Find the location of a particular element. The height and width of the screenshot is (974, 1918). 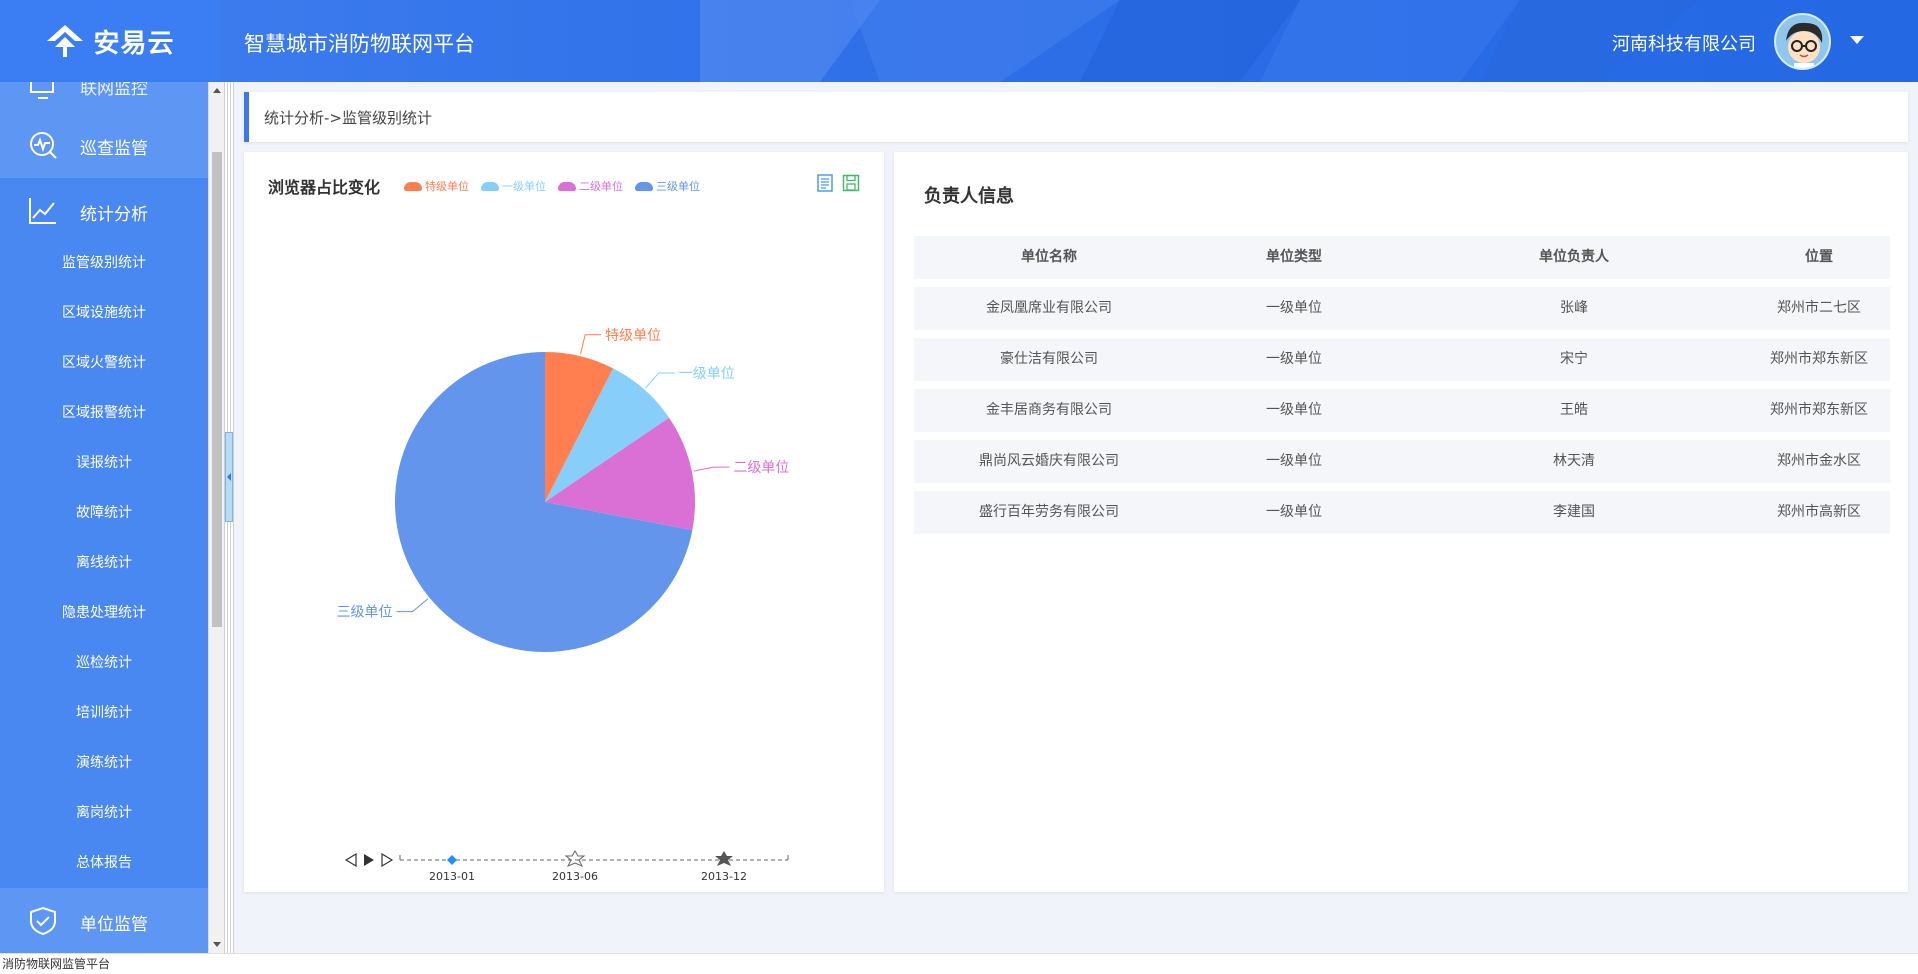

sidebar-item-patrol: 巡查监管 is located at coordinates (104, 145).